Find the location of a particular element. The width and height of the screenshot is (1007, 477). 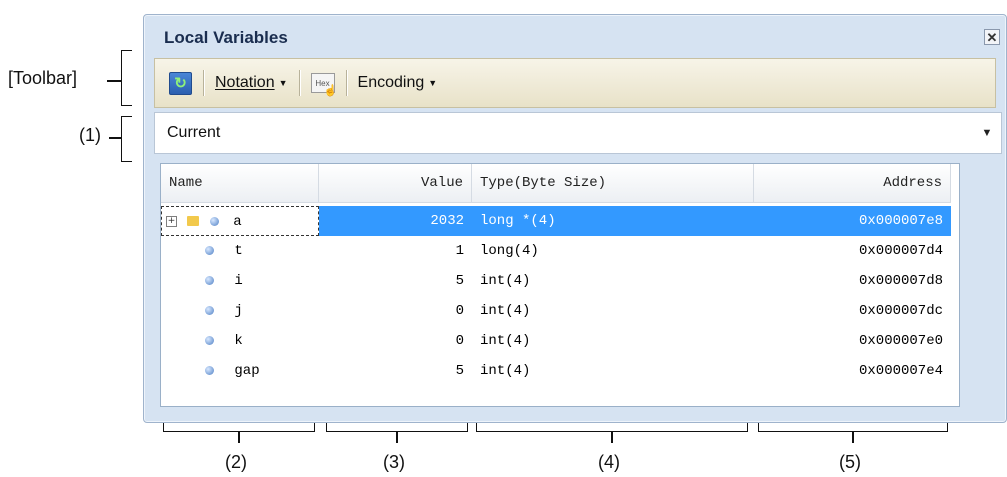

name-column-annotation: (2) is located at coordinates (236, 462).